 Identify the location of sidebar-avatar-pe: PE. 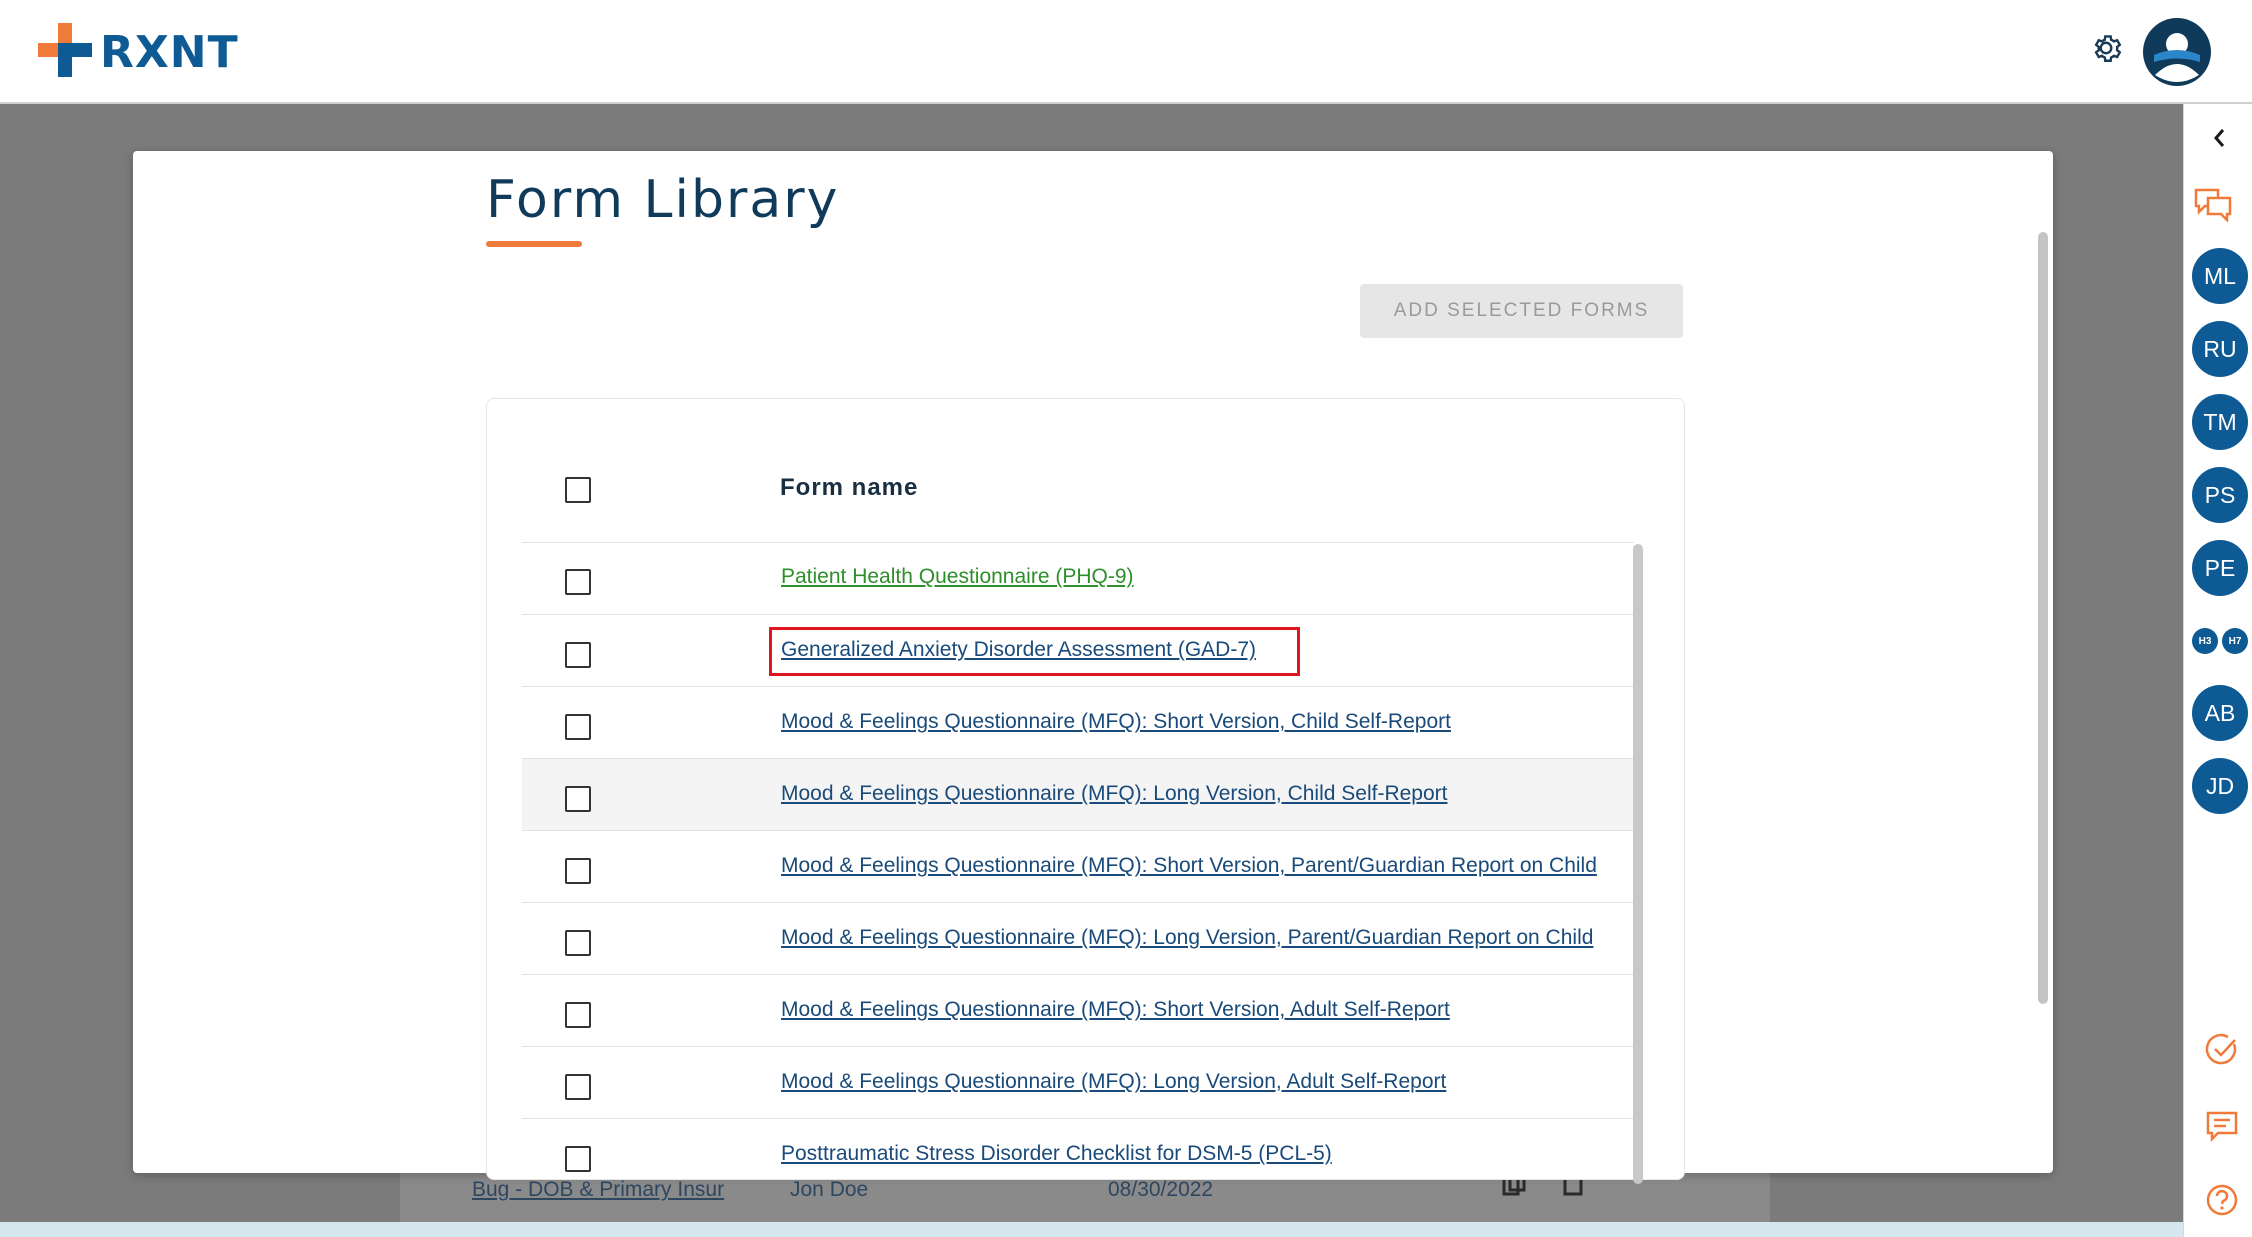
(2220, 568).